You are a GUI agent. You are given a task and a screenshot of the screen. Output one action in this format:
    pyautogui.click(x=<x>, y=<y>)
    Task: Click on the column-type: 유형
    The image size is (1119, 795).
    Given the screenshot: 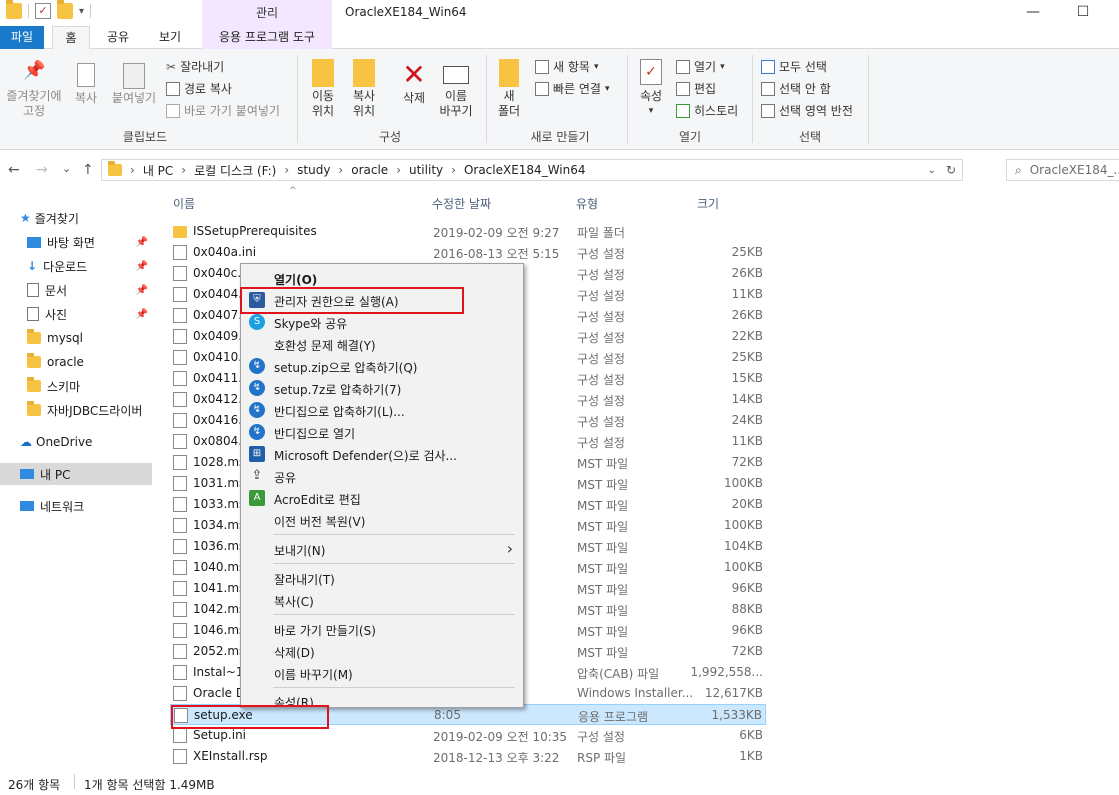 What is the action you would take?
    pyautogui.click(x=587, y=203)
    